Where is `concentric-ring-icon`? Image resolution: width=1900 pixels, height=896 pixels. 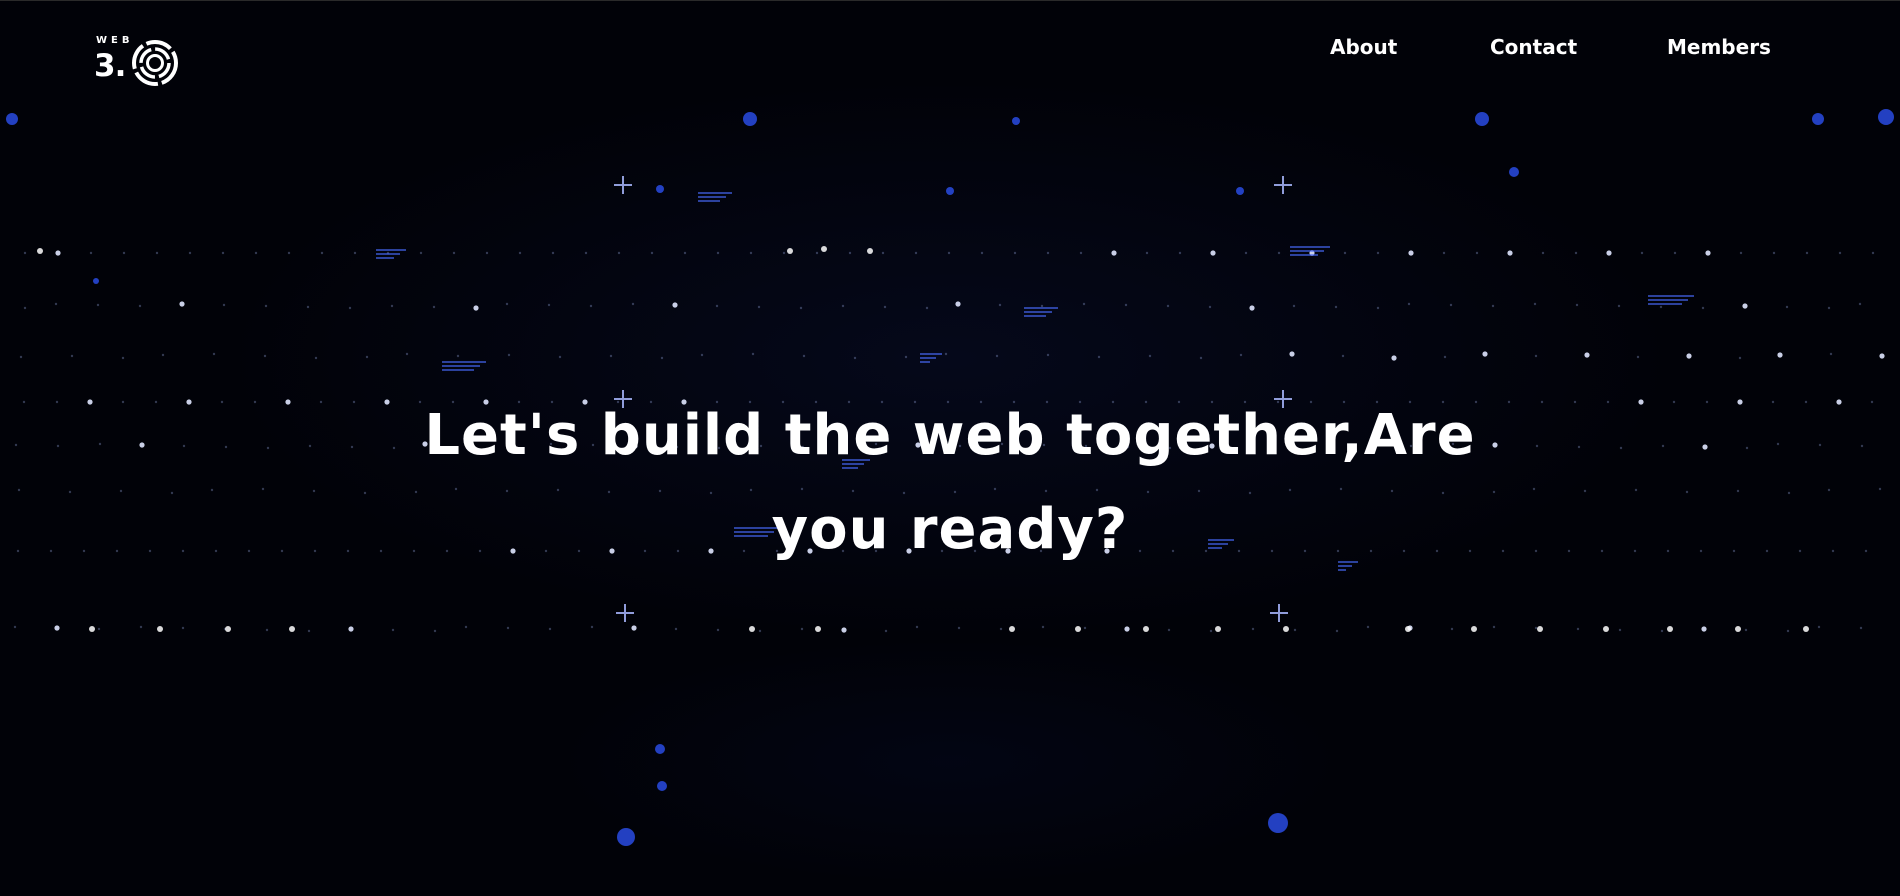
concentric-ring-icon is located at coordinates (155, 63).